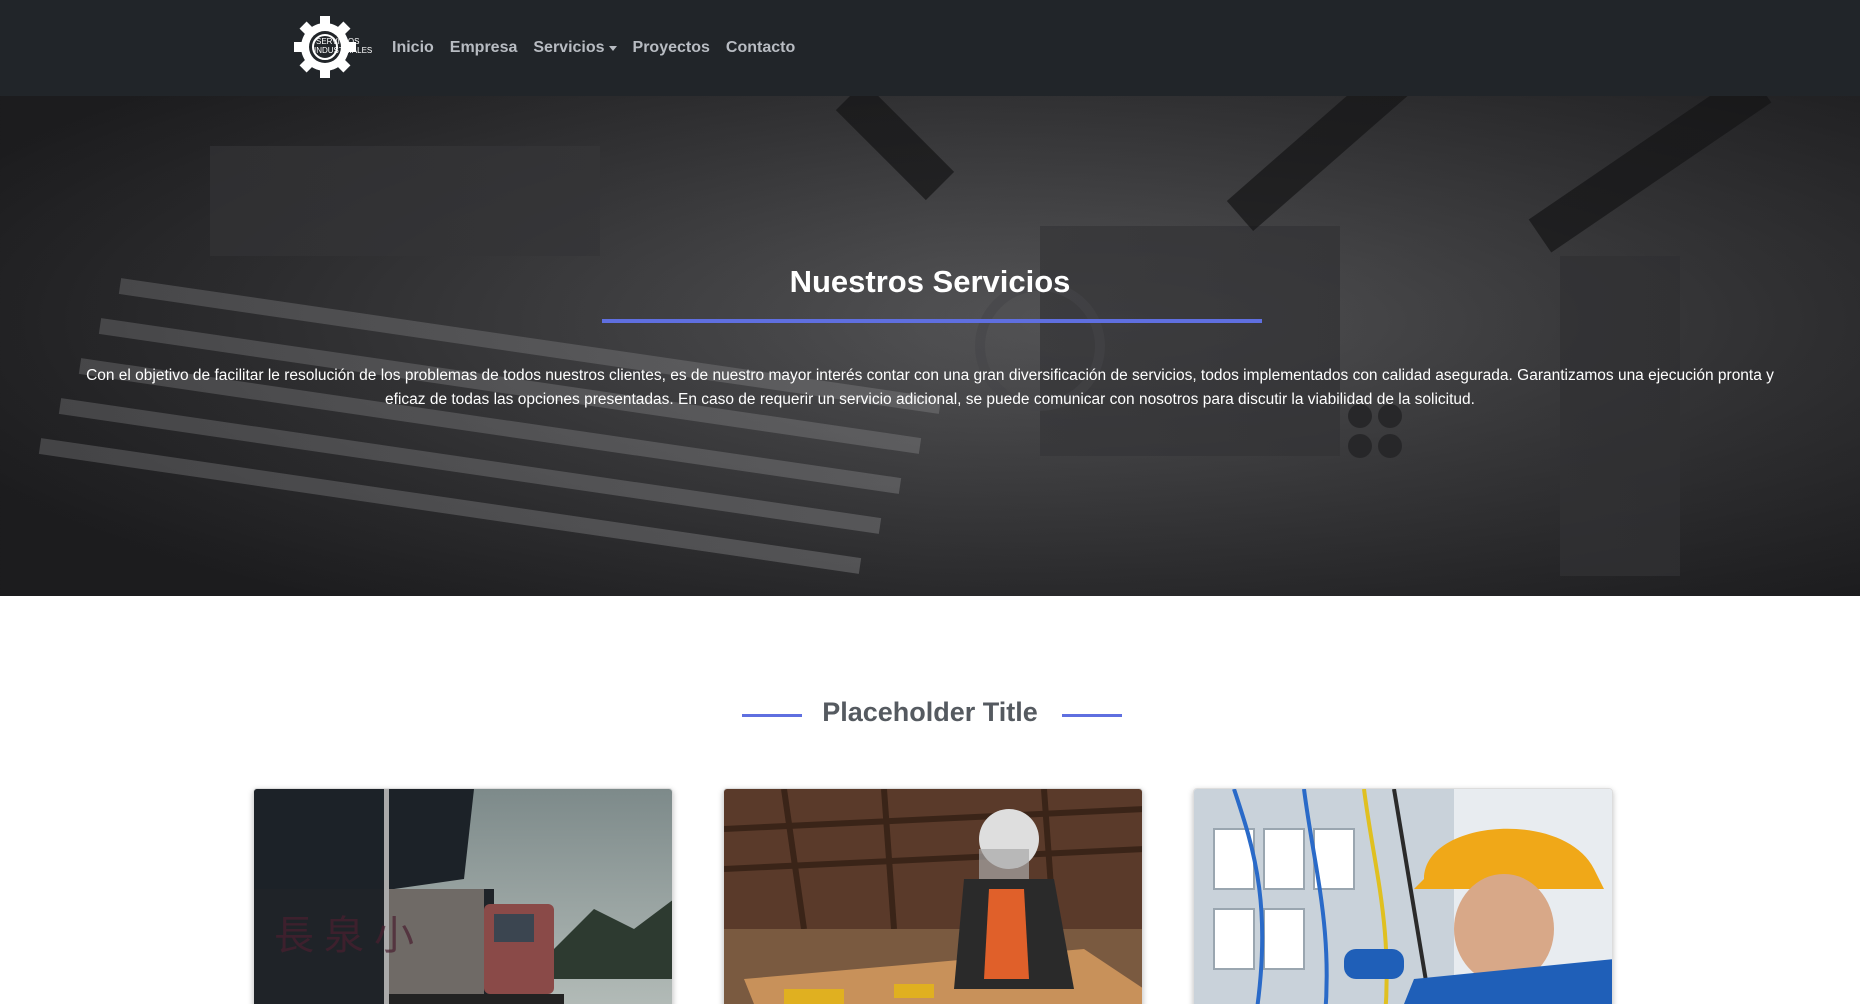 Image resolution: width=1860 pixels, height=1004 pixels. I want to click on nav-link-empresa: Empresa, so click(484, 48).